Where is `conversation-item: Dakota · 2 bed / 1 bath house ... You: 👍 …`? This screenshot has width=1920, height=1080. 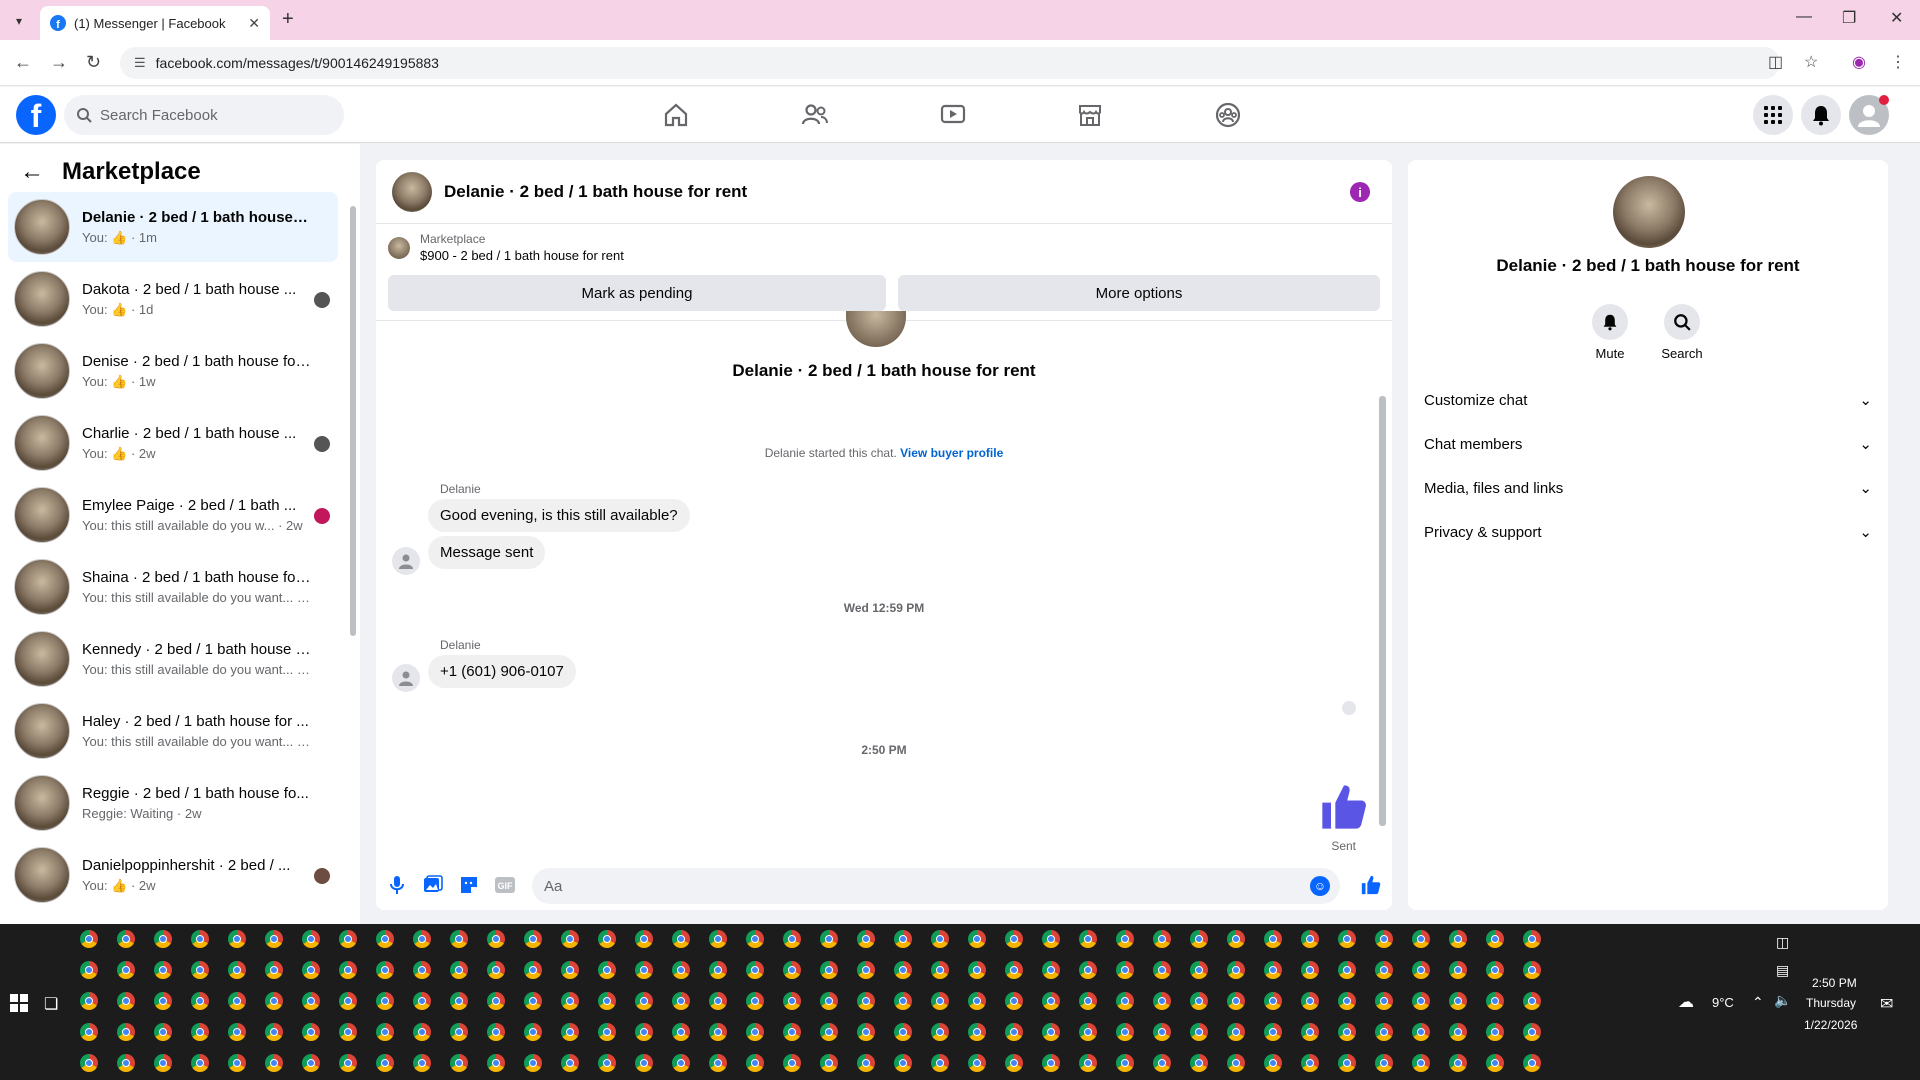
conversation-item: Dakota · 2 bed / 1 bath house ... You: 👍 … is located at coordinates (173, 299).